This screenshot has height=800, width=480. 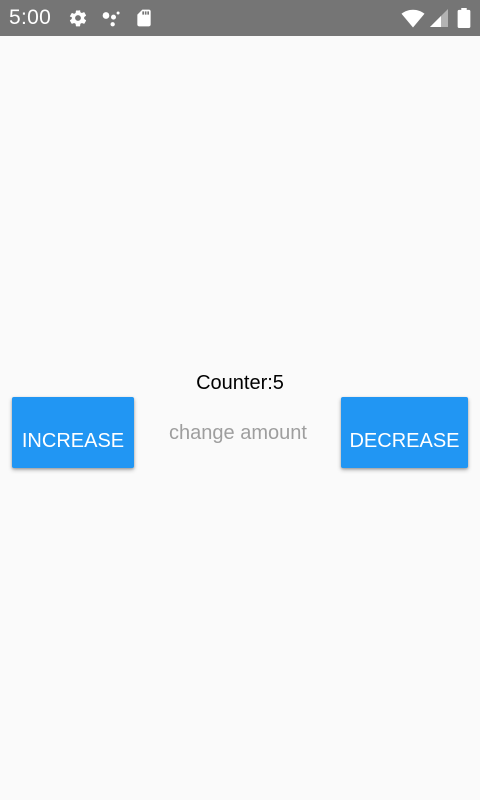 I want to click on assistant-dots-icon, so click(x=111, y=18).